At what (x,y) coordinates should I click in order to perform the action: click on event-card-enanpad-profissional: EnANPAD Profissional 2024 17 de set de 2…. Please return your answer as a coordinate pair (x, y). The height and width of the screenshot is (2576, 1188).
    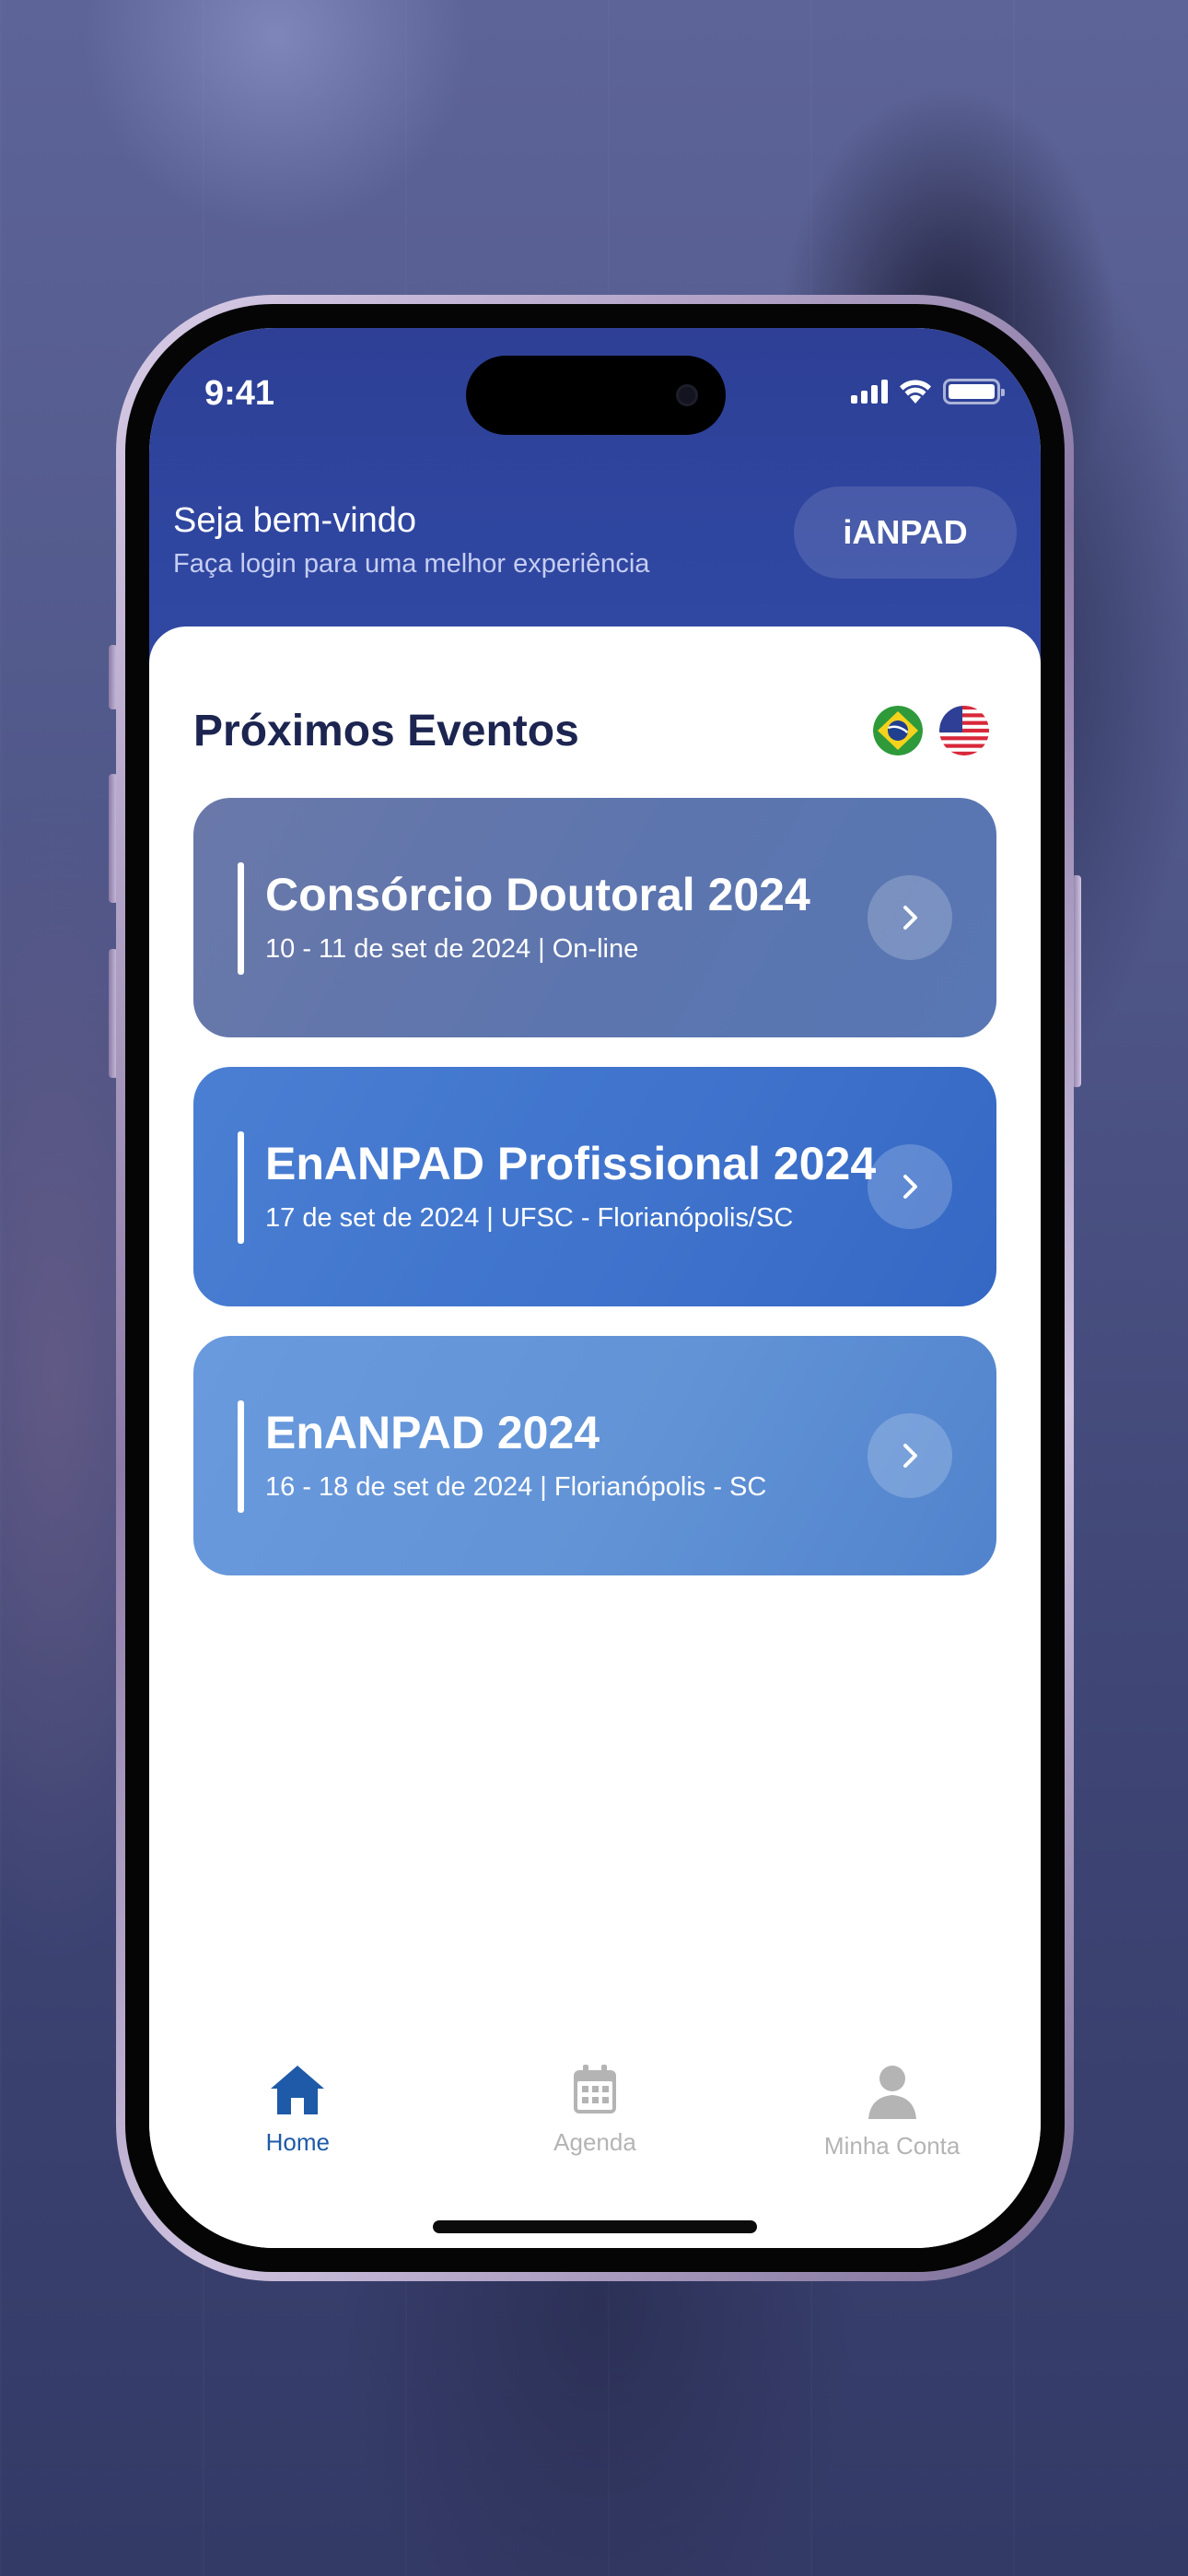
    Looking at the image, I should click on (594, 1186).